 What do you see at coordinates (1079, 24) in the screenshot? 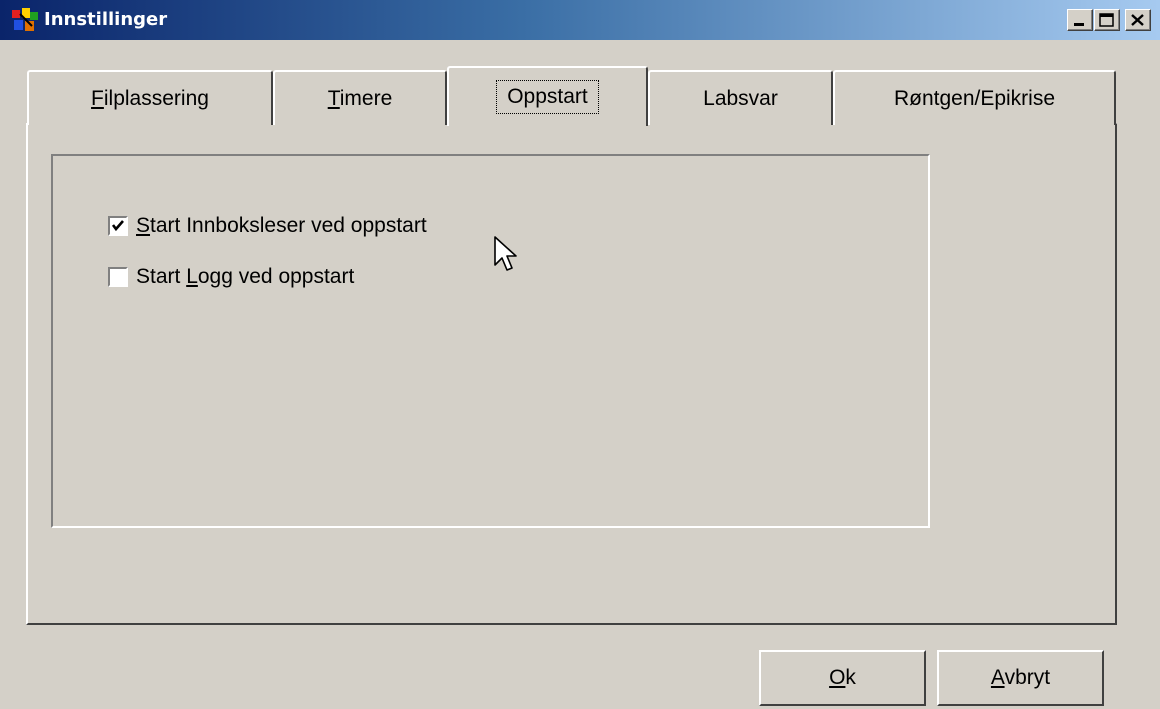
I see `minimize-icon` at bounding box center [1079, 24].